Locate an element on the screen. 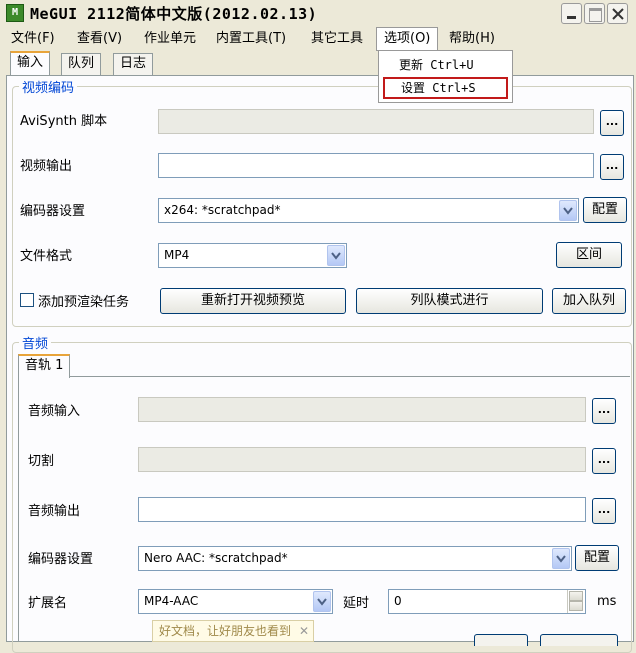  range-button: 区间 is located at coordinates (589, 255).